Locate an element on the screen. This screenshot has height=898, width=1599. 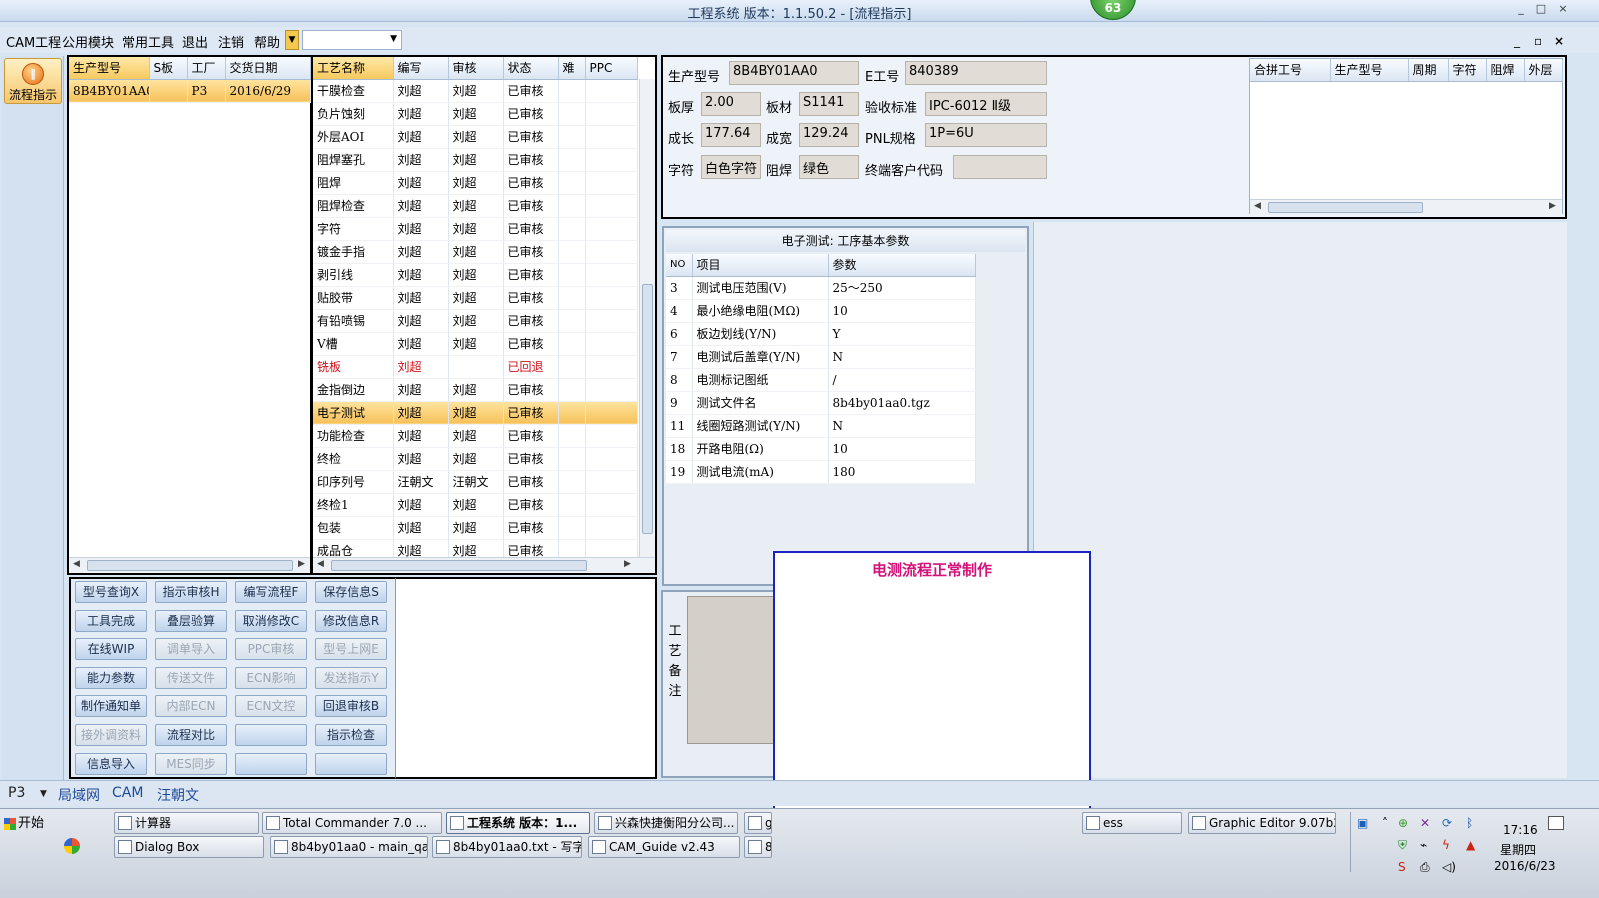
eno-field: 840389 is located at coordinates (976, 73).